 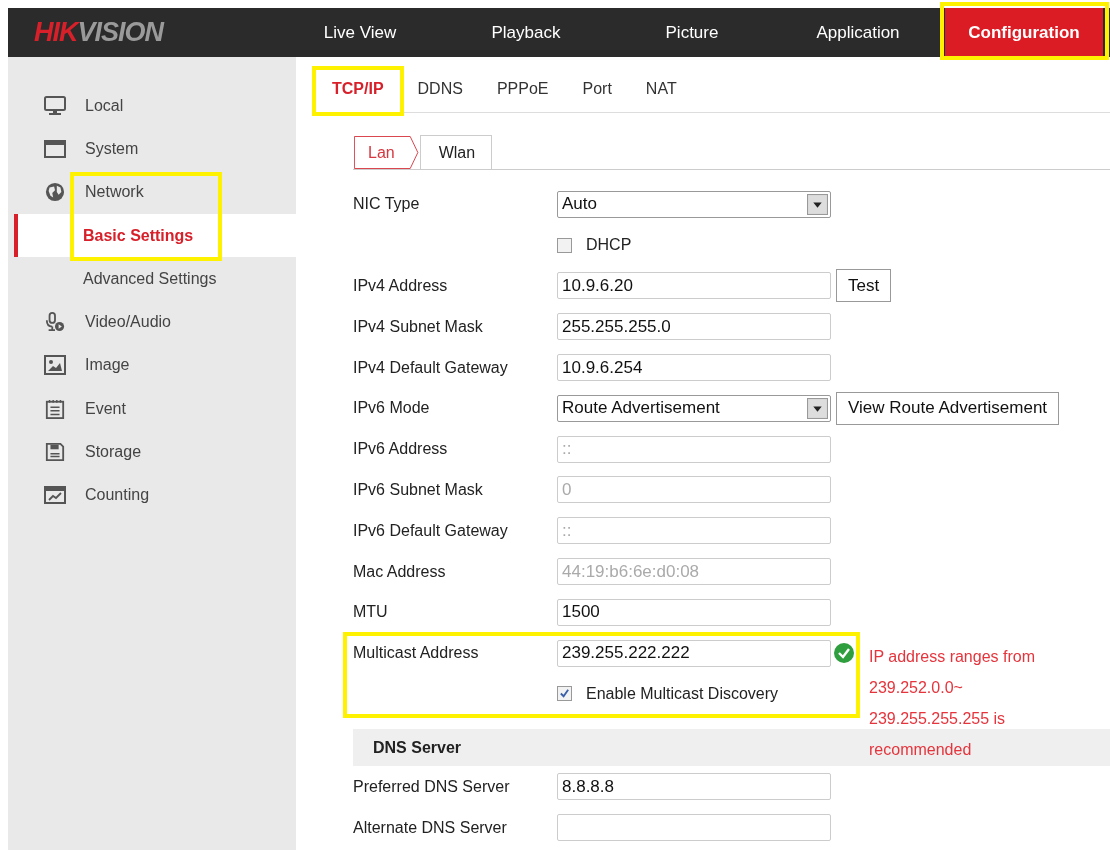 What do you see at coordinates (948, 408) in the screenshot?
I see `action-button: View Route Advertisement` at bounding box center [948, 408].